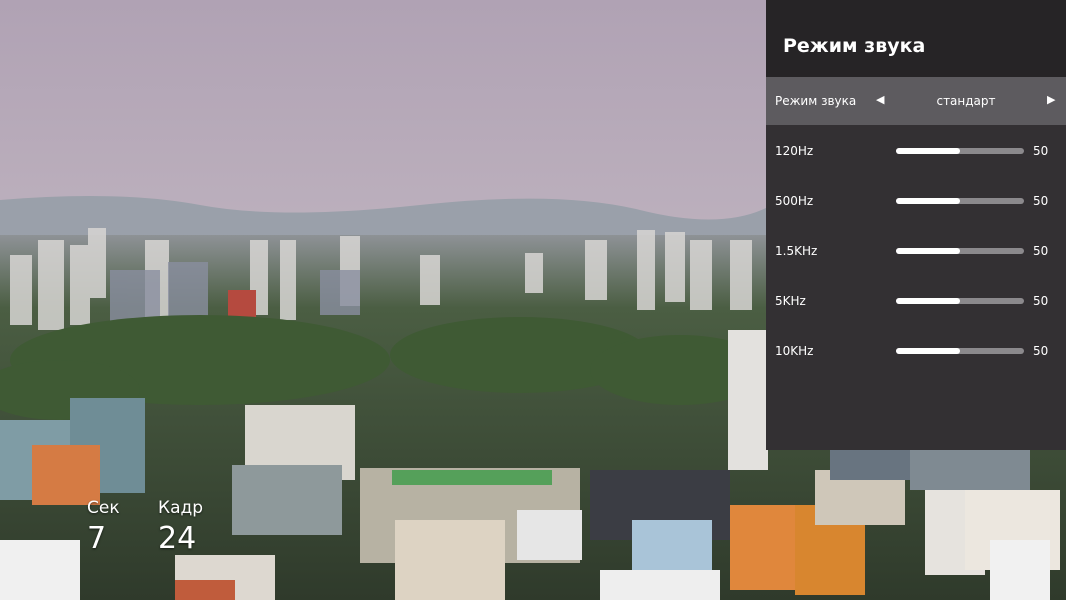 This screenshot has width=1066, height=600. I want to click on triangle-left-icon: ◀, so click(880, 99).